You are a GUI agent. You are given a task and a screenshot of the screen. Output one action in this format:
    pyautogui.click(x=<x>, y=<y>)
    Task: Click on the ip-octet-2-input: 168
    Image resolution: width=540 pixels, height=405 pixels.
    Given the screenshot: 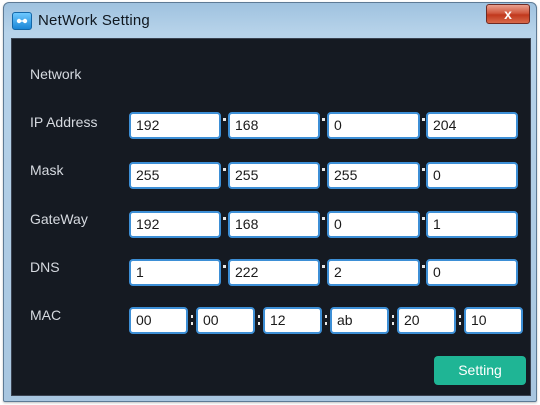 What is the action you would take?
    pyautogui.click(x=274, y=125)
    